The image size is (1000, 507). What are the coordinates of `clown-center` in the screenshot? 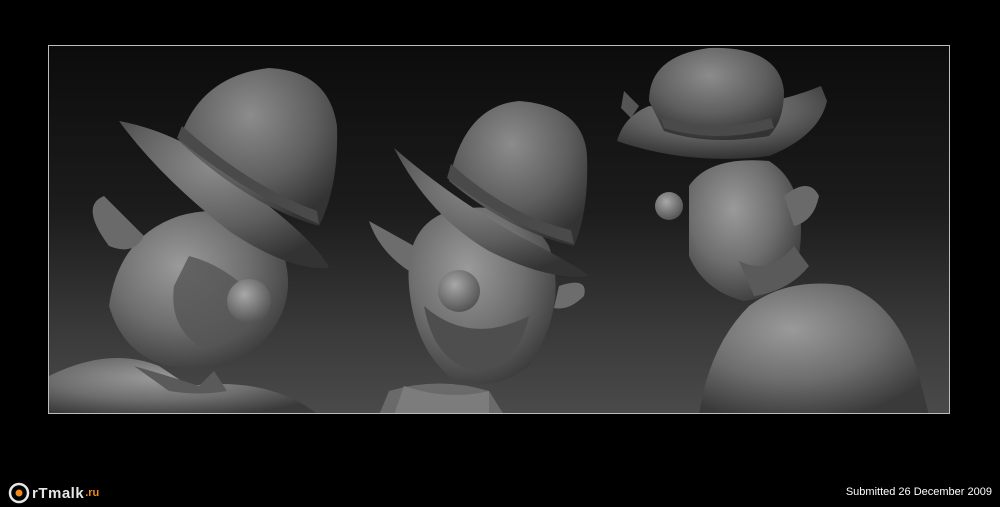 It's located at (479, 257).